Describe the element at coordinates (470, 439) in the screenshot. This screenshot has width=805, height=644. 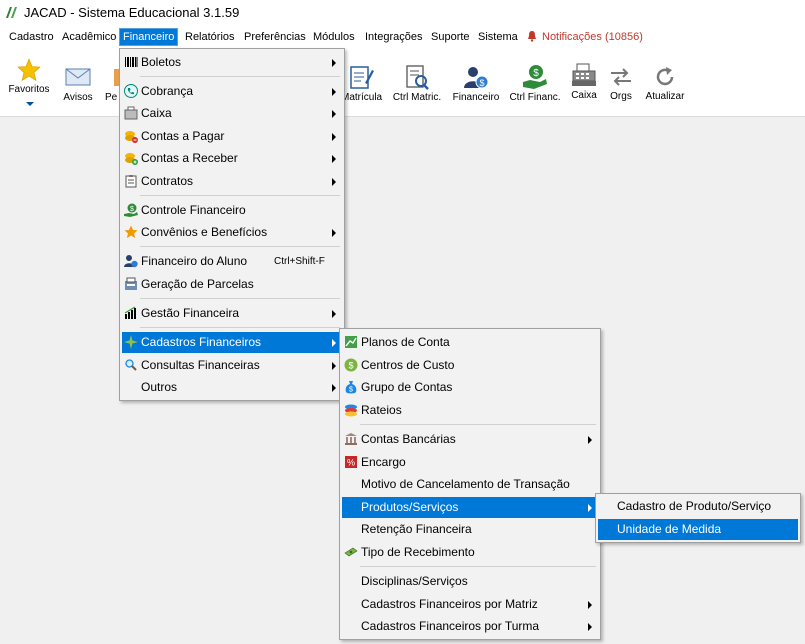
I see `menu-item-contas-bancarias: Contas Bancárias` at that location.